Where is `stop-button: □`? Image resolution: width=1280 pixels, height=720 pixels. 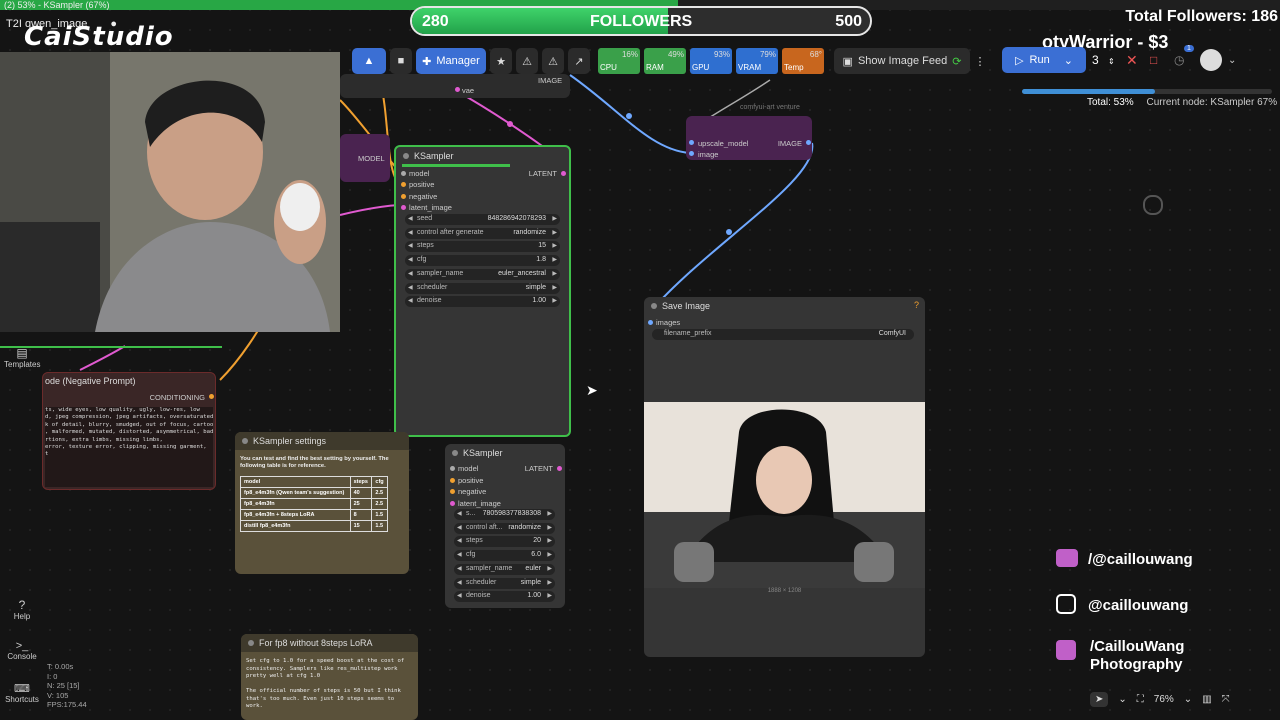
stop-button: □ is located at coordinates (1159, 60).